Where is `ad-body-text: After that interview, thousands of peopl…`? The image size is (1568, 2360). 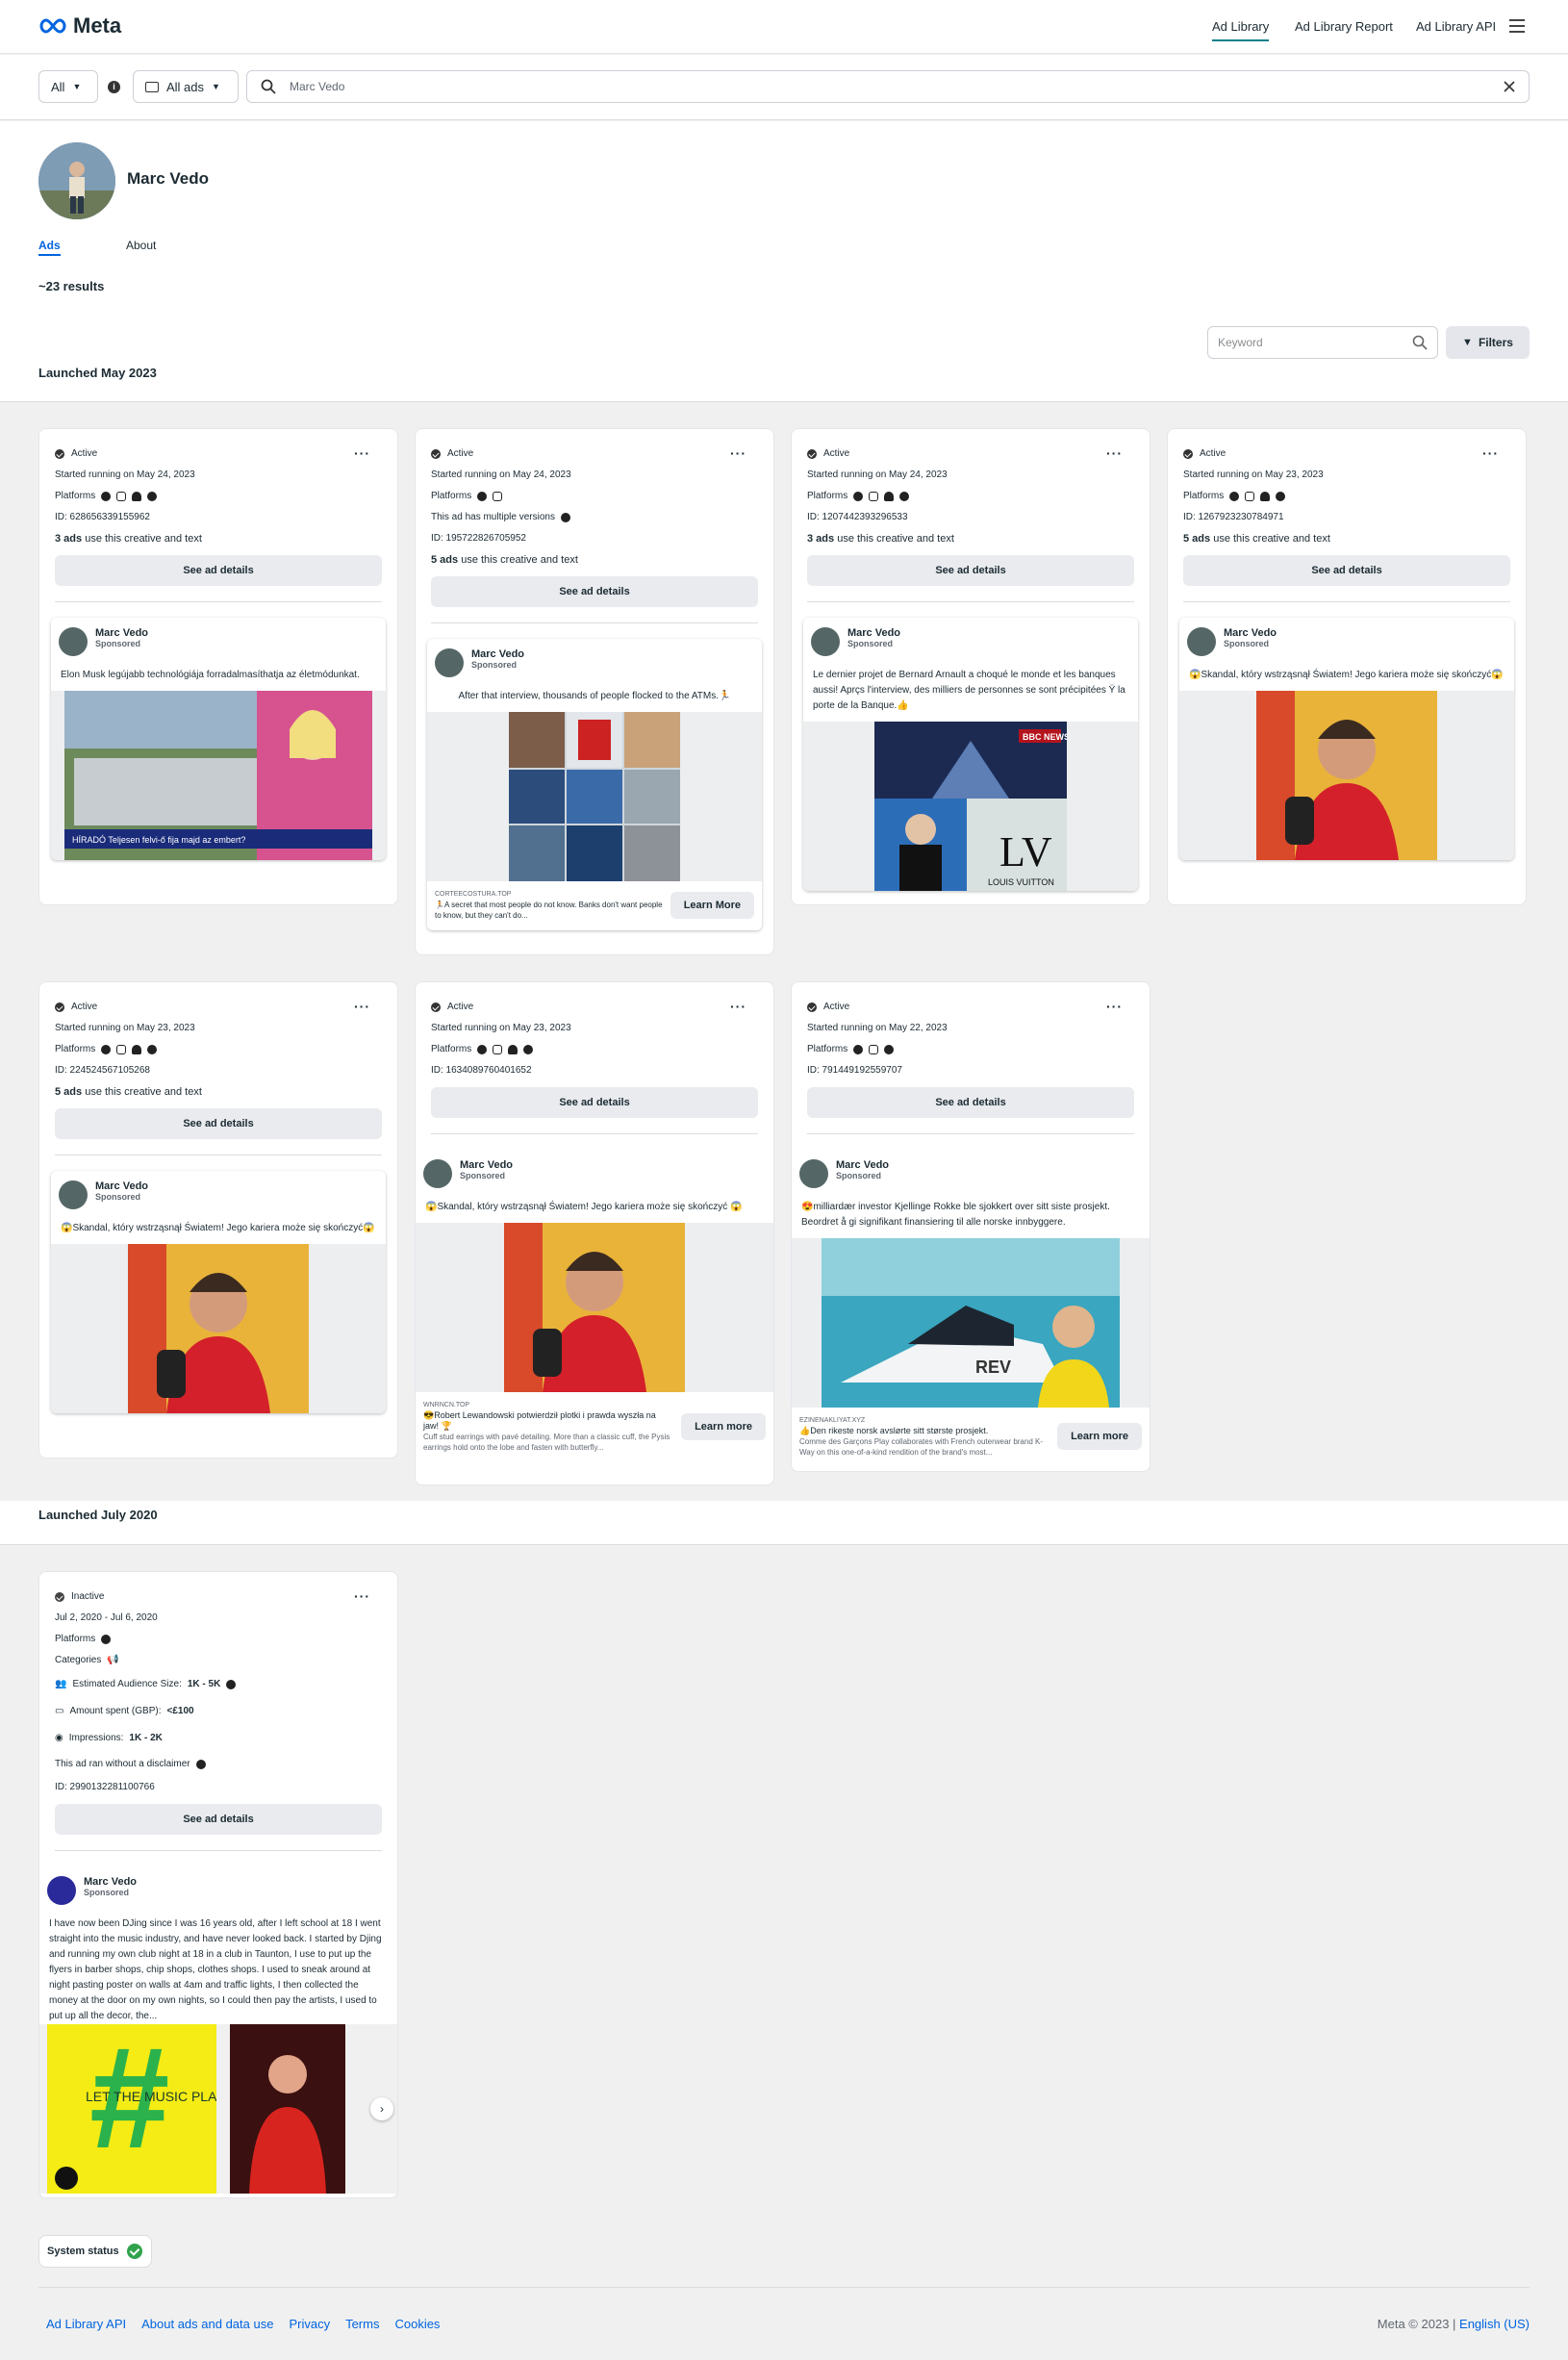
ad-body-text: After that interview, thousands of peopl… is located at coordinates (594, 696).